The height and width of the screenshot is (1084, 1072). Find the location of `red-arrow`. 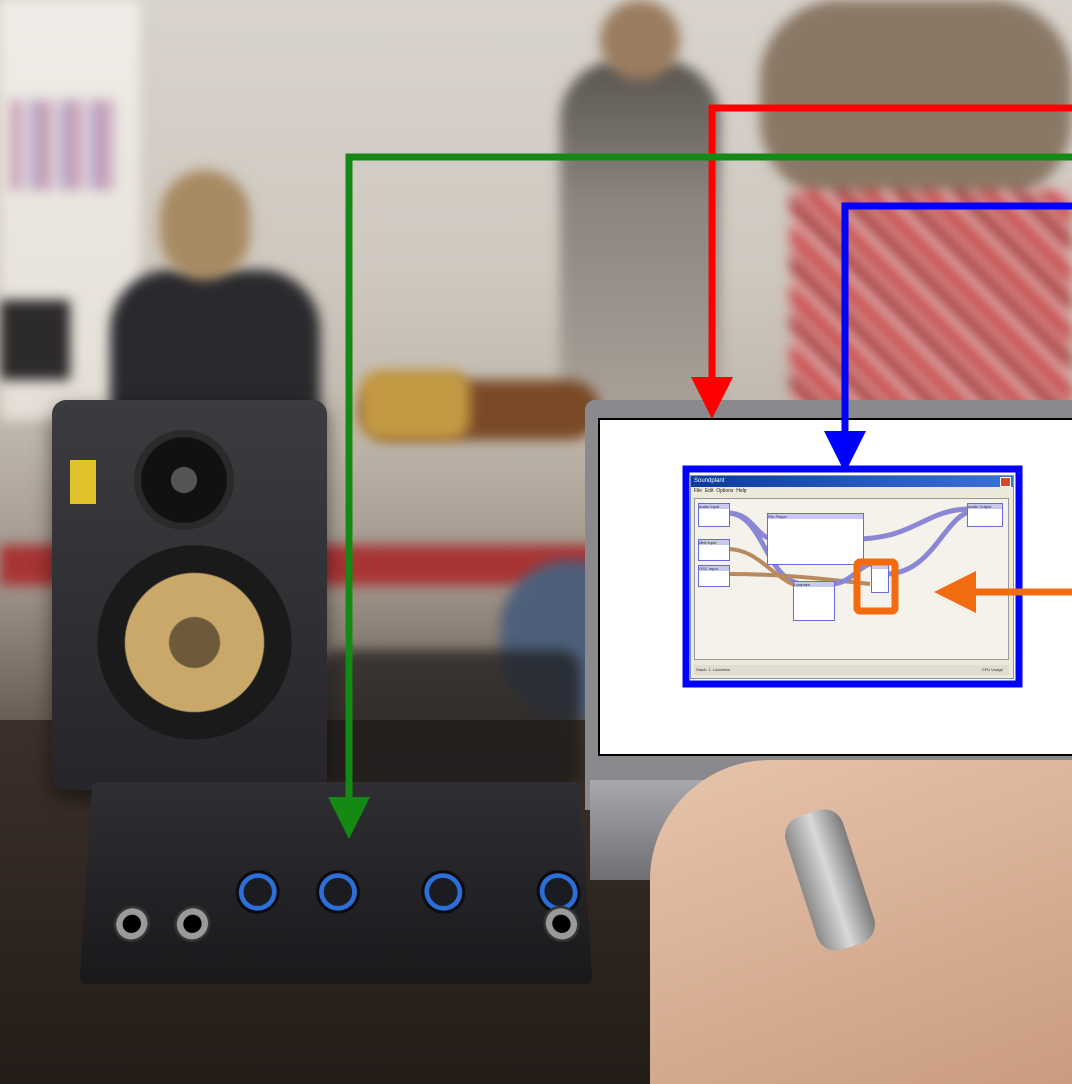

red-arrow is located at coordinates (881, 261).